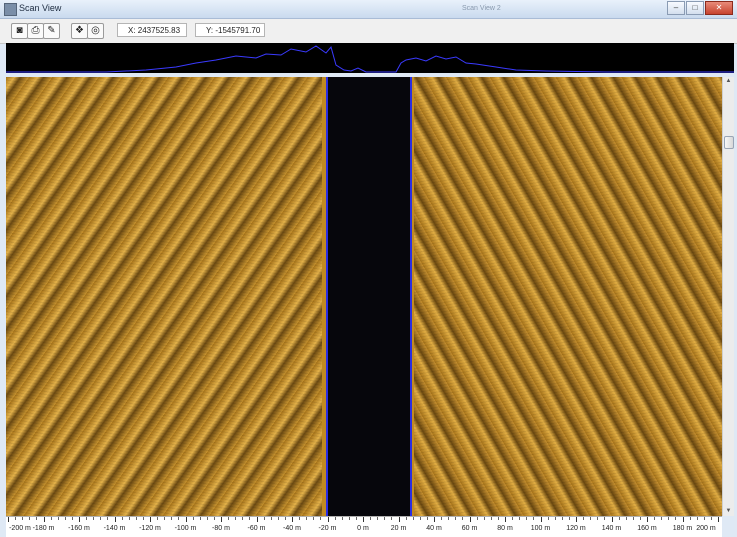  What do you see at coordinates (728, 296) in the screenshot?
I see `vertical-scrollbar: ▲ ▼` at bounding box center [728, 296].